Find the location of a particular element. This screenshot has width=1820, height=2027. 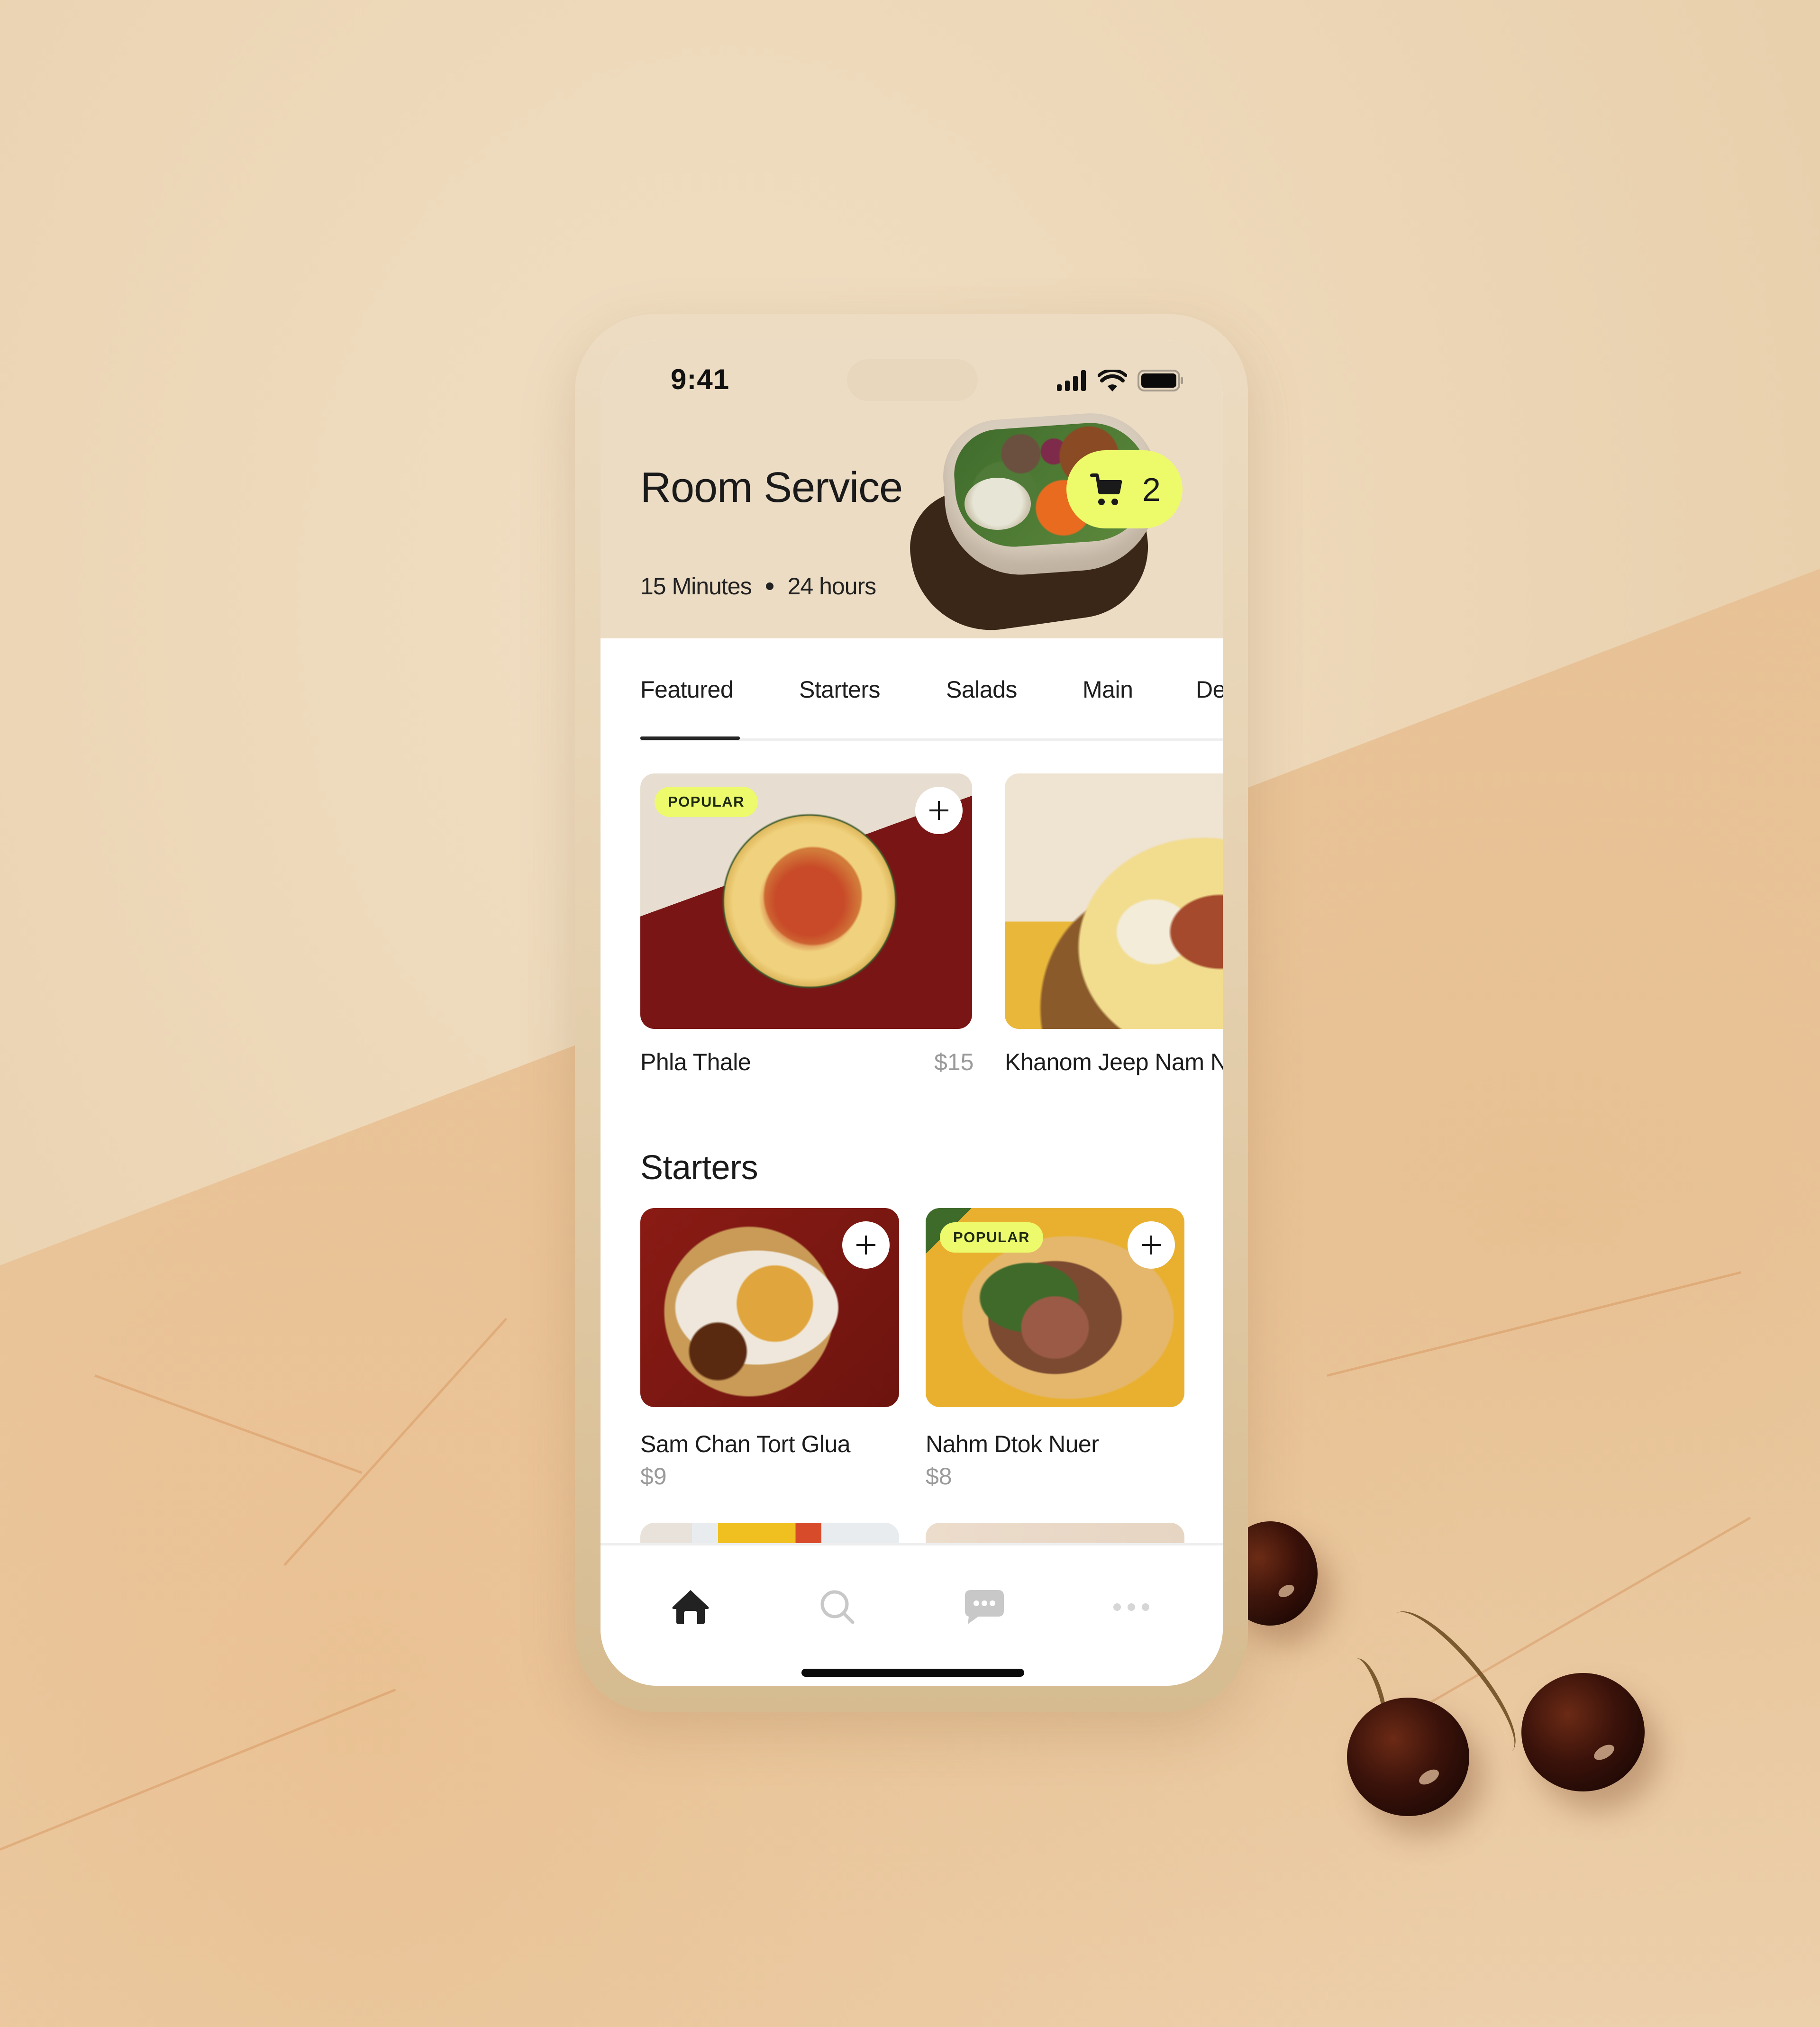

cellular-signal-icon is located at coordinates (1071, 380).